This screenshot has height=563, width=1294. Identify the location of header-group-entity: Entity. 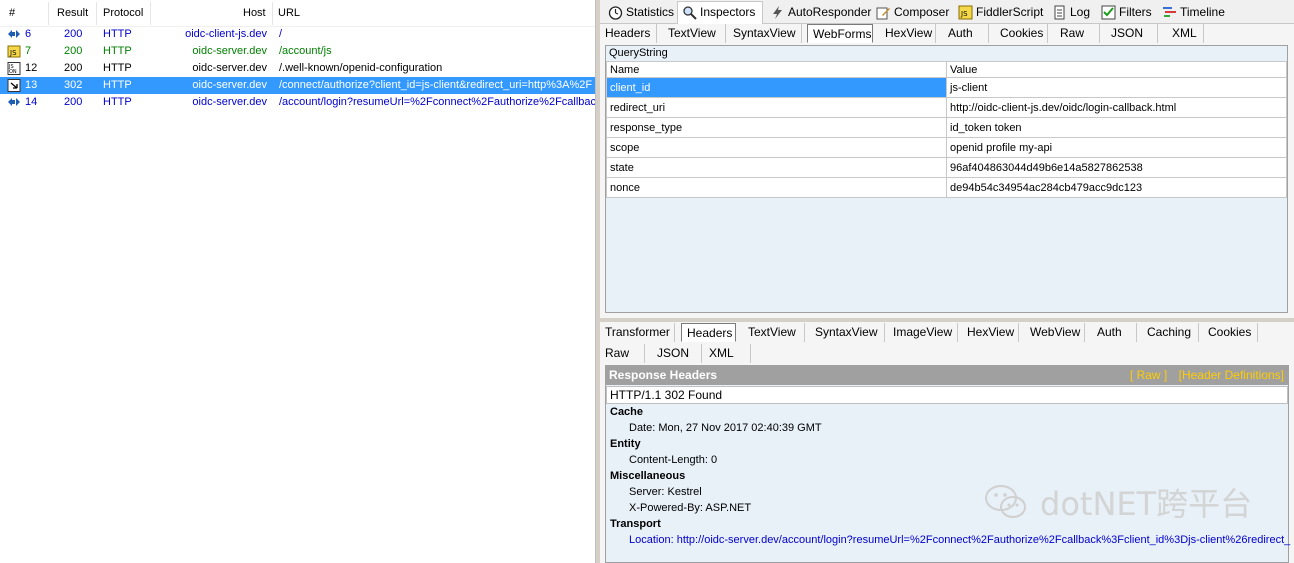
(625, 444).